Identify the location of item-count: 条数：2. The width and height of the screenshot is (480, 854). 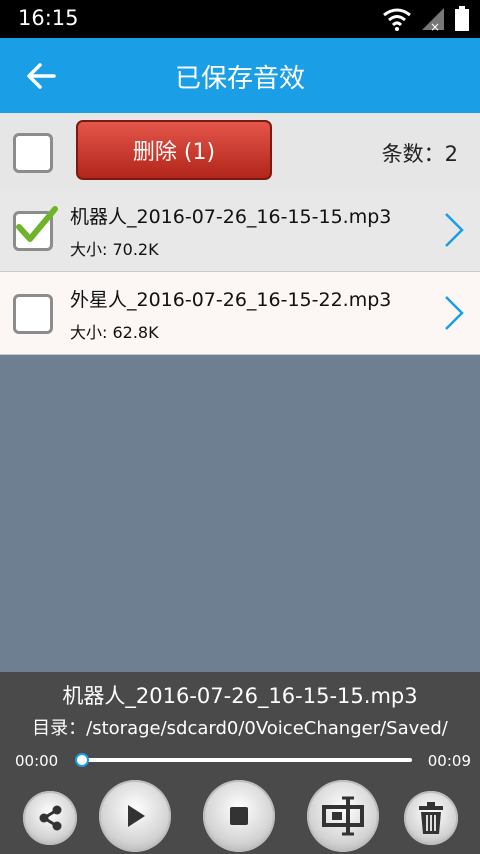
(419, 154).